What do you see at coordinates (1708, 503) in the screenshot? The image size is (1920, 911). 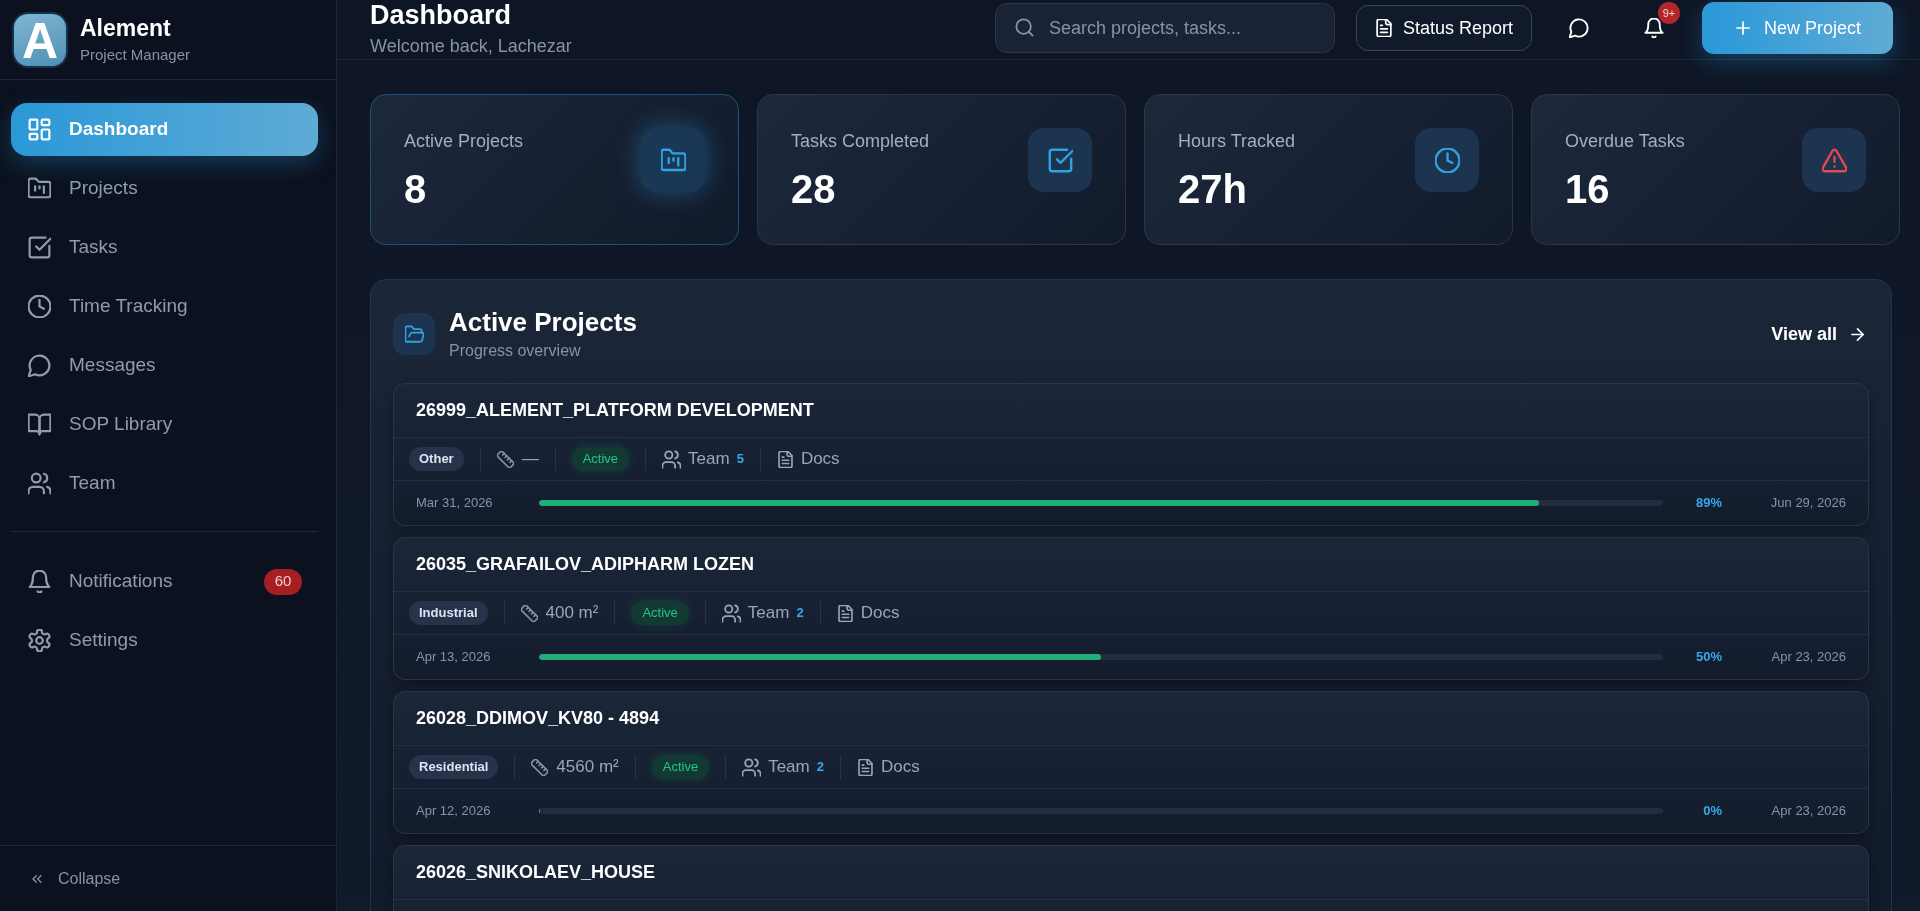 I see `progress-percent: 89%` at bounding box center [1708, 503].